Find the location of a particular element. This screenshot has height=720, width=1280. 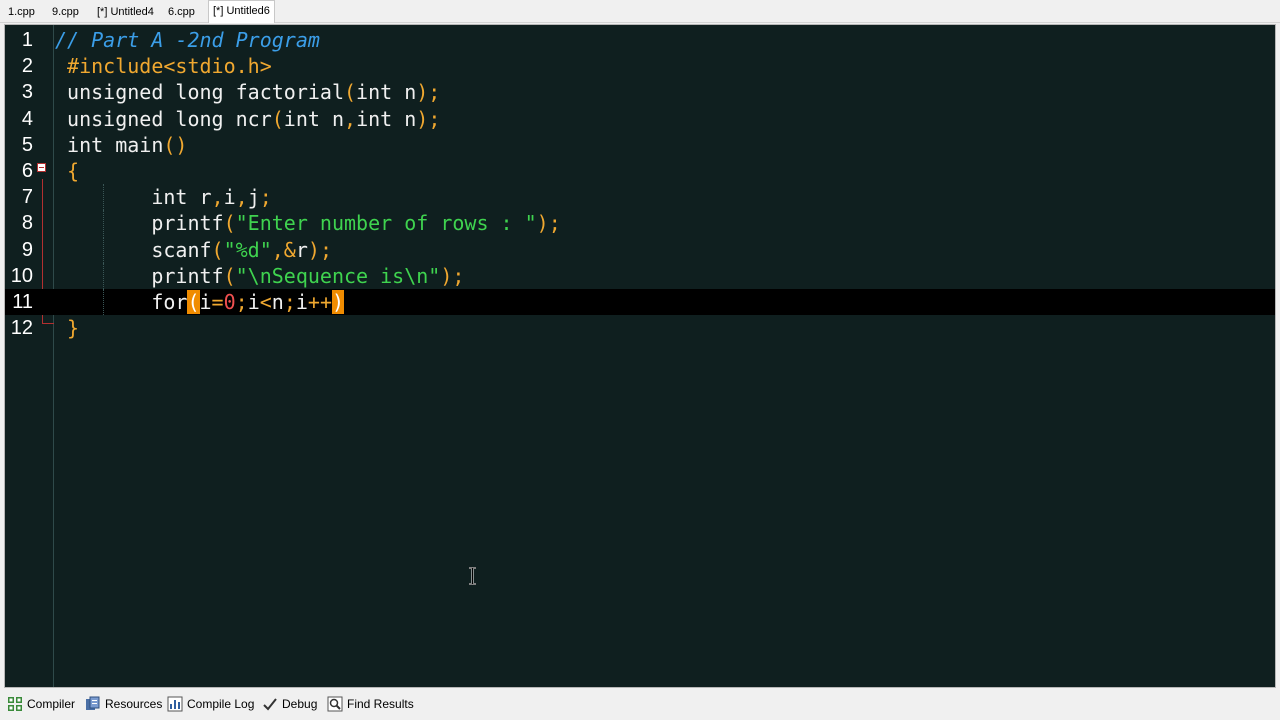

compile-log-tab: Compile Log is located at coordinates (210, 704).